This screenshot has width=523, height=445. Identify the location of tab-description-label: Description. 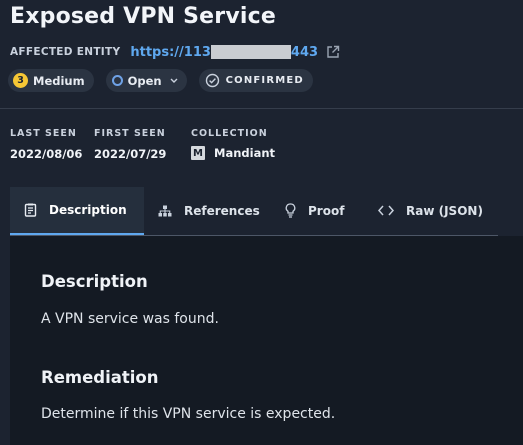
(88, 210).